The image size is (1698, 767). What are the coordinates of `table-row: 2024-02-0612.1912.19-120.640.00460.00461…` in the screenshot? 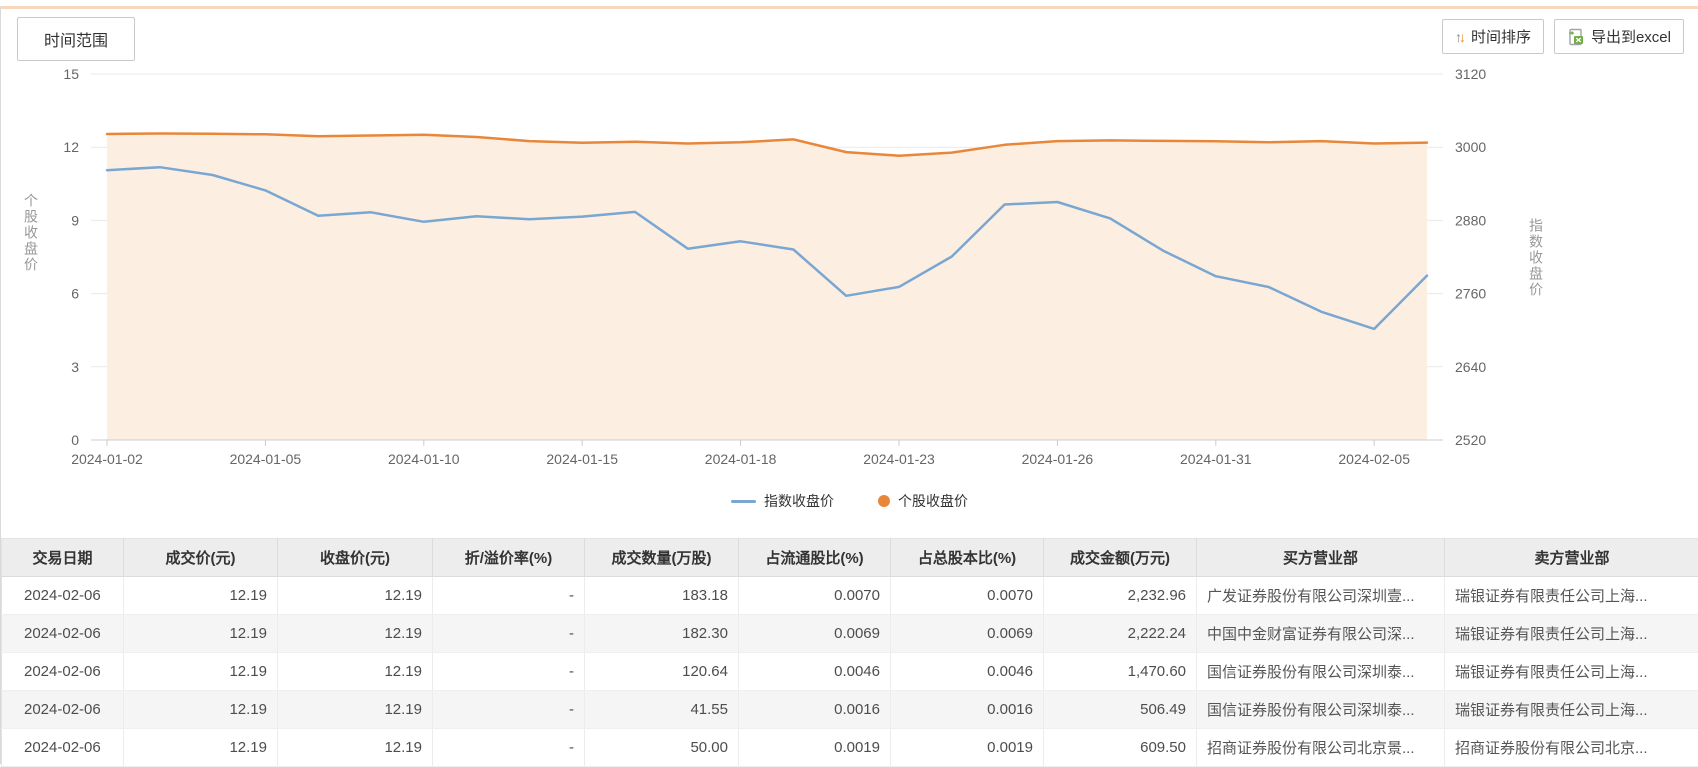 It's located at (850, 672).